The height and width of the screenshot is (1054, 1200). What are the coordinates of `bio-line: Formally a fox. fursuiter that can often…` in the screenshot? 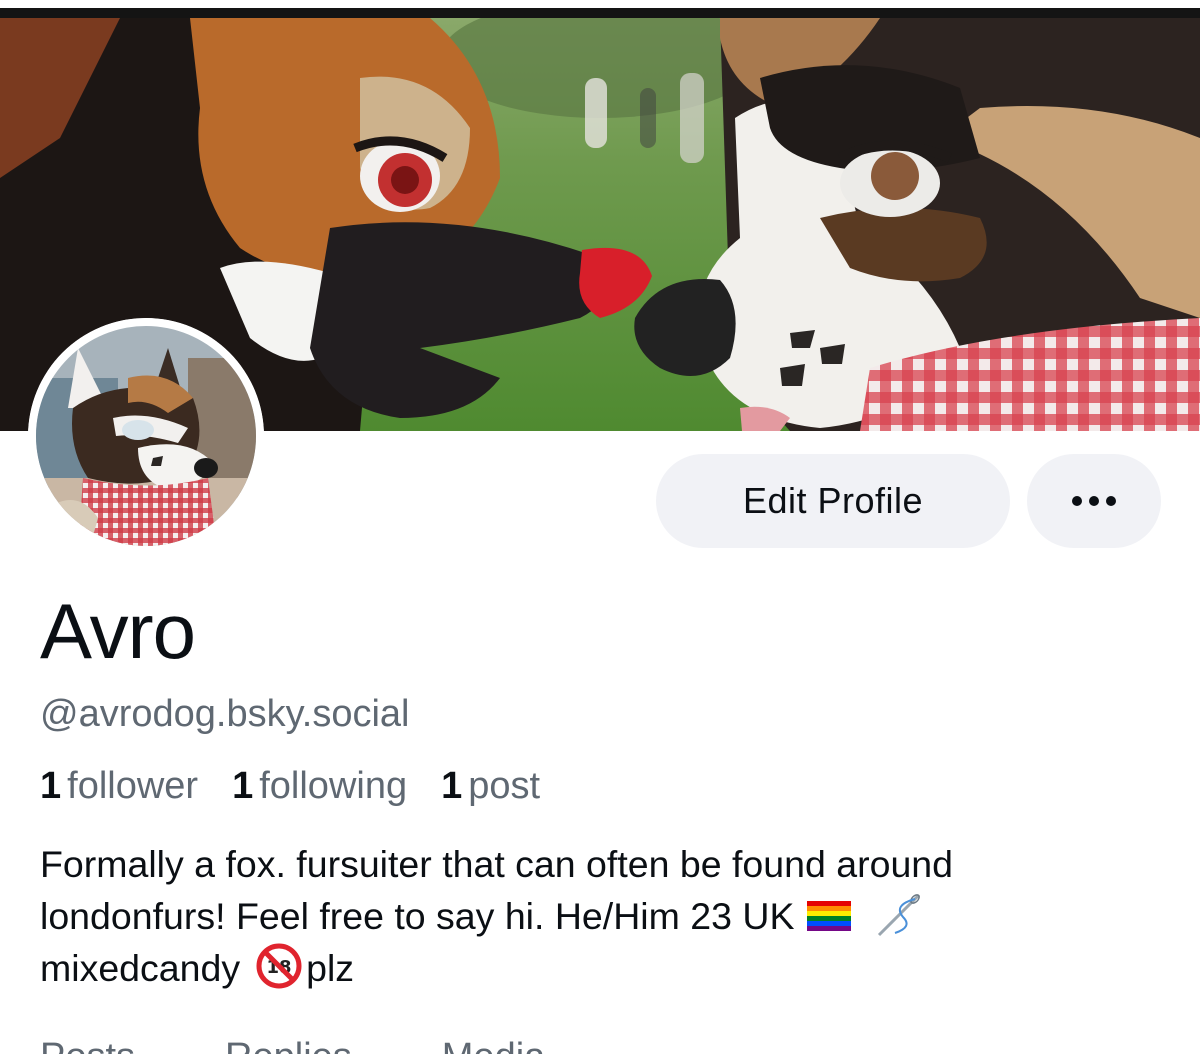 It's located at (497, 864).